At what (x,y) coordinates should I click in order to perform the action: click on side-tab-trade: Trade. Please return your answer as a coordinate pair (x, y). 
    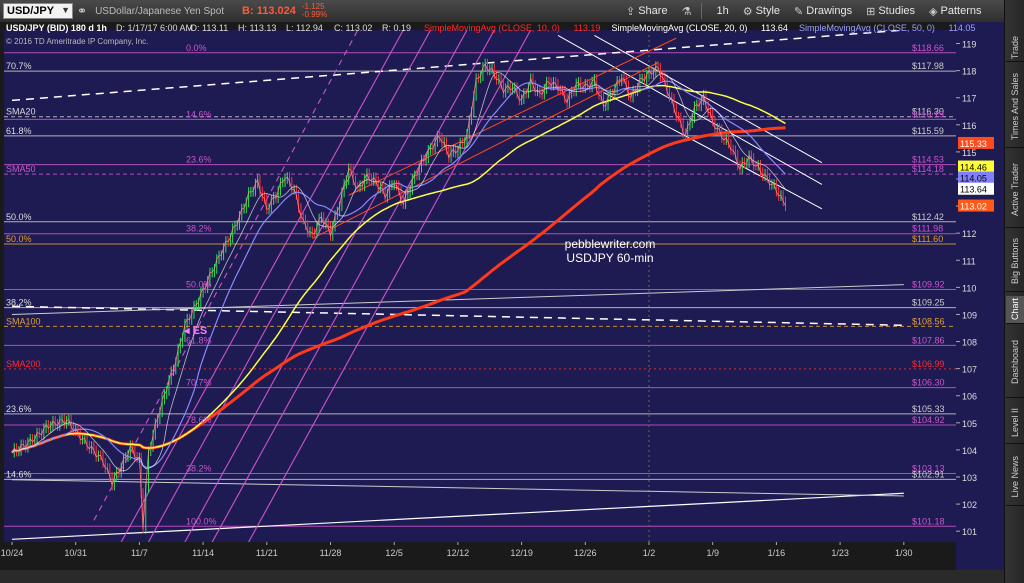
    Looking at the image, I should click on (1015, 48).